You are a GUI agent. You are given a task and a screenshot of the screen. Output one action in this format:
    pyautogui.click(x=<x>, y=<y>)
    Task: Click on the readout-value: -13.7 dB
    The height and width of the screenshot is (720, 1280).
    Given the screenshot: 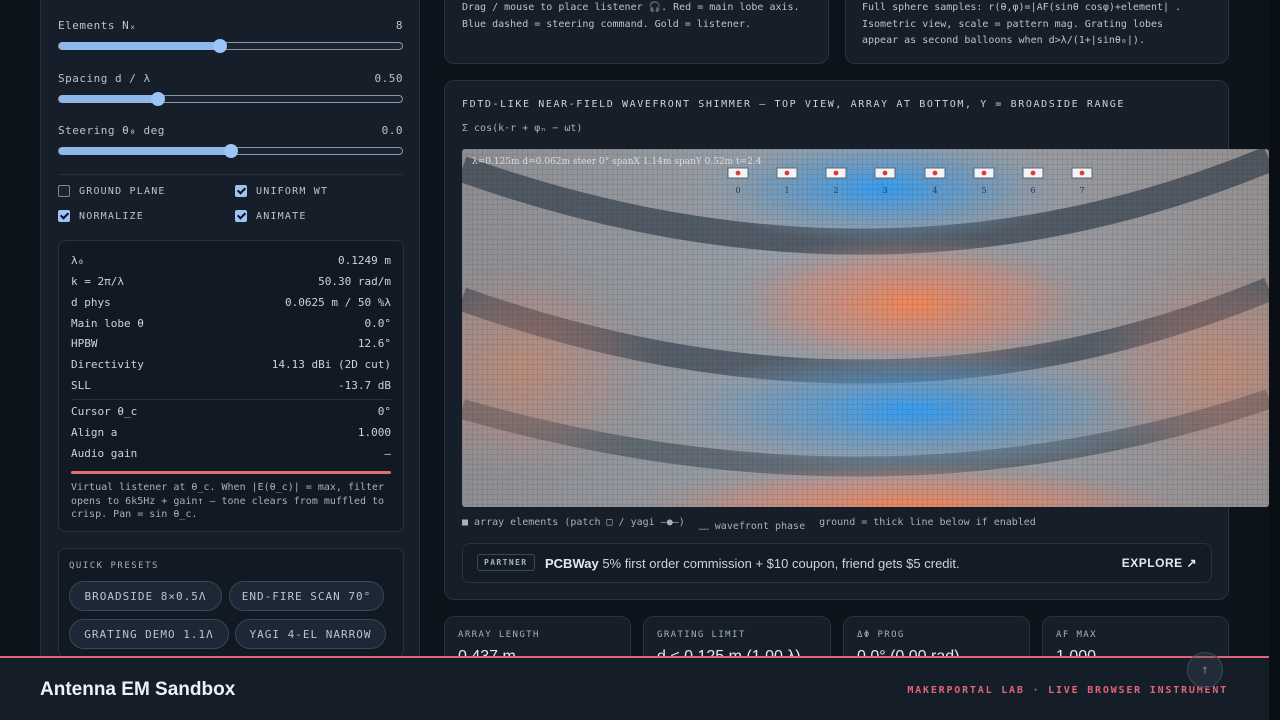 What is the action you would take?
    pyautogui.click(x=364, y=385)
    